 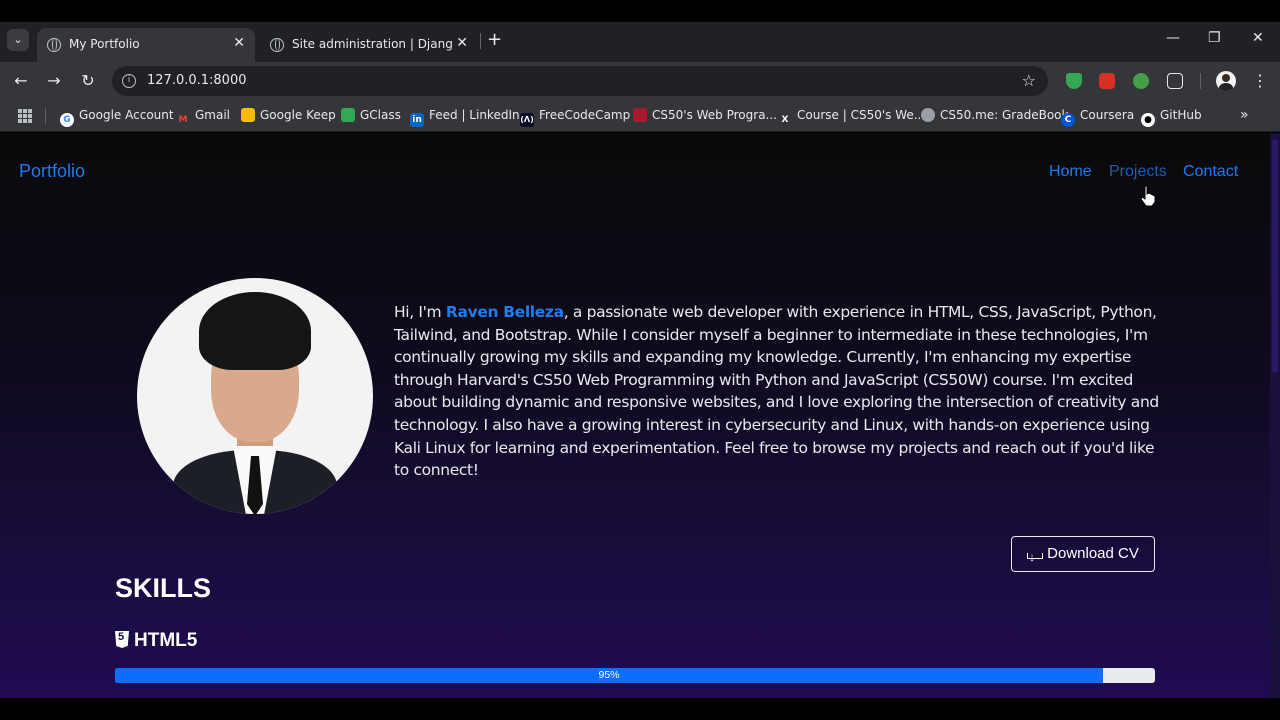 What do you see at coordinates (248, 115) in the screenshot?
I see `keep-icon` at bounding box center [248, 115].